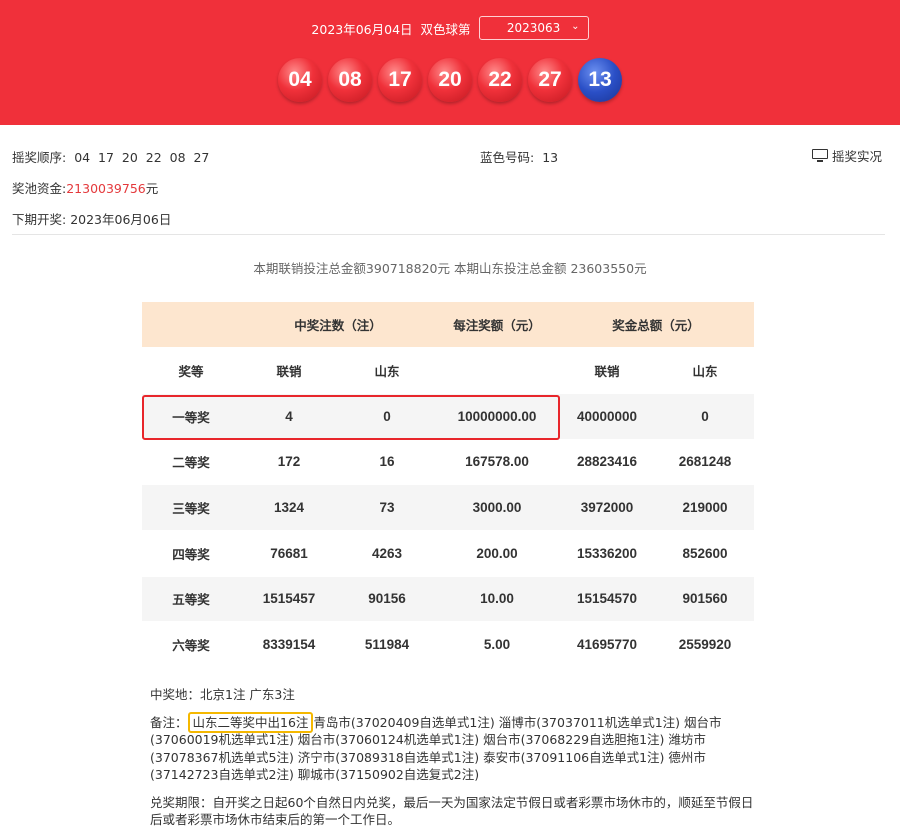 The height and width of the screenshot is (837, 900). Describe the element at coordinates (497, 370) in the screenshot. I see `table-sub-header` at that location.